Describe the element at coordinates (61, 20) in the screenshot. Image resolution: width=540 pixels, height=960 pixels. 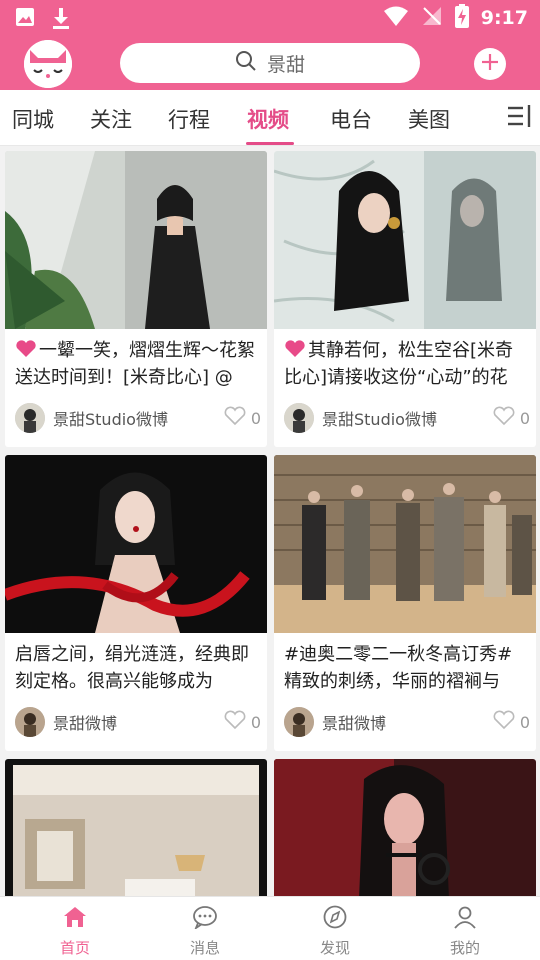
I see `download-icon` at that location.